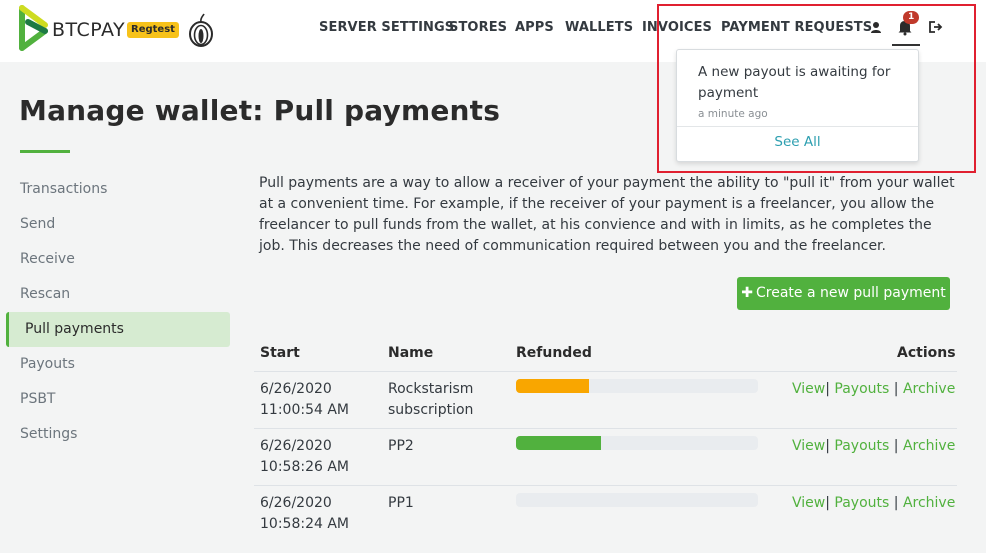 The width and height of the screenshot is (986, 553). I want to click on see-all-link: See All, so click(797, 142).